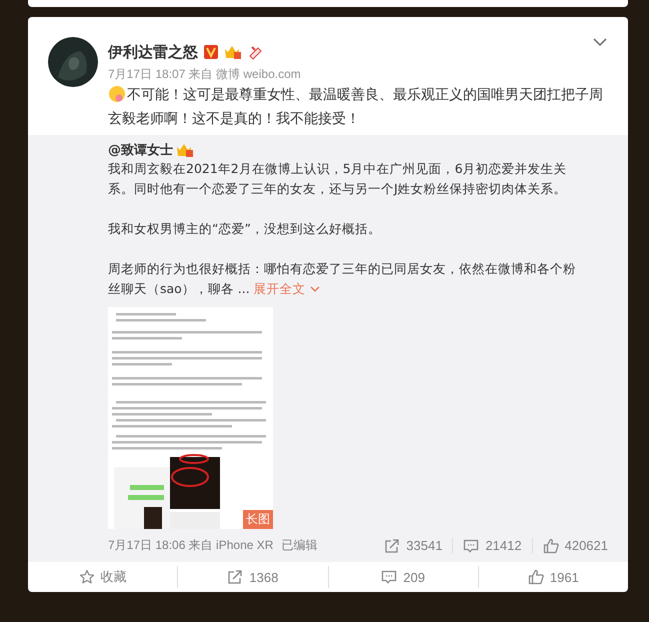 The height and width of the screenshot is (622, 649). What do you see at coordinates (258, 519) in the screenshot?
I see `long-image-badge: 长图` at bounding box center [258, 519].